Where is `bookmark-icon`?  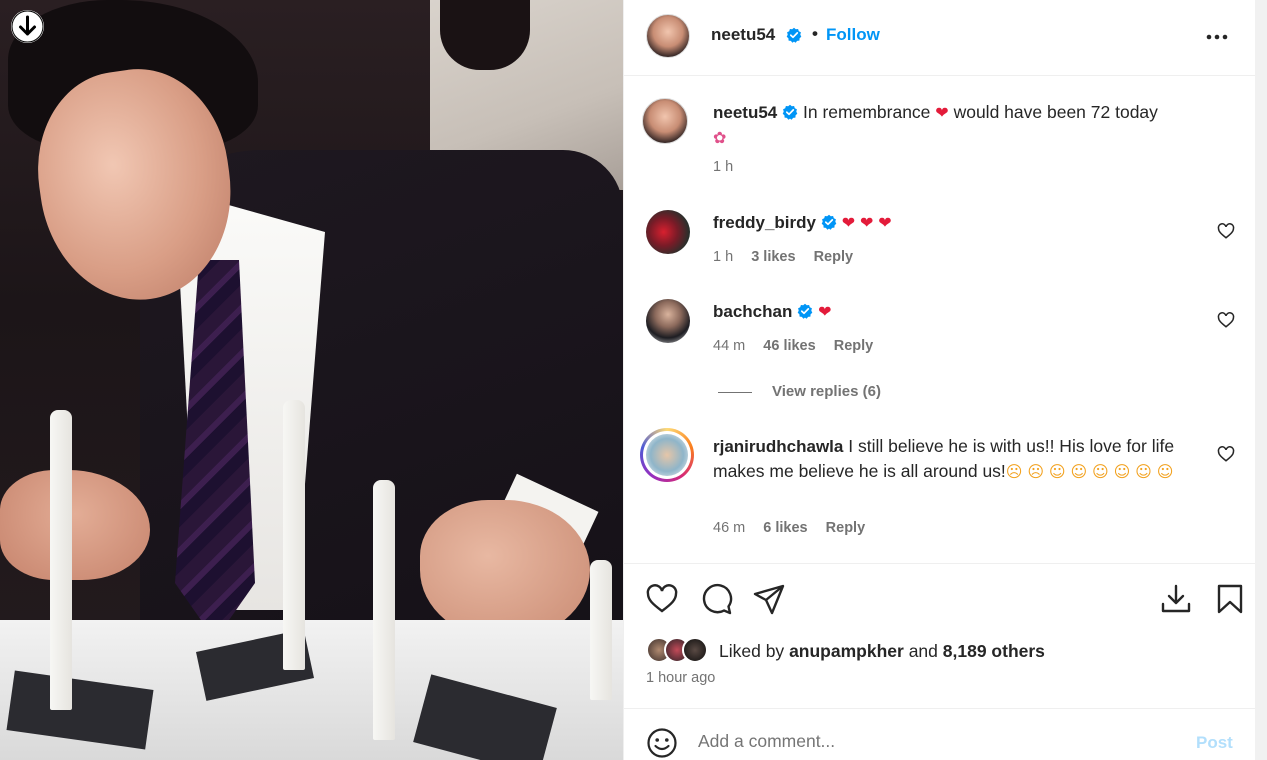 bookmark-icon is located at coordinates (1230, 599).